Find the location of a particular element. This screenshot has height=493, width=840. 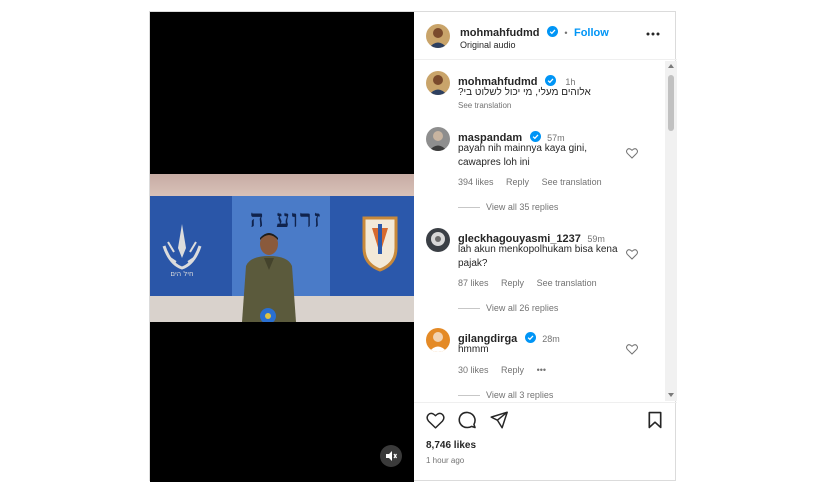

comment-likes: 87 likes is located at coordinates (473, 283).